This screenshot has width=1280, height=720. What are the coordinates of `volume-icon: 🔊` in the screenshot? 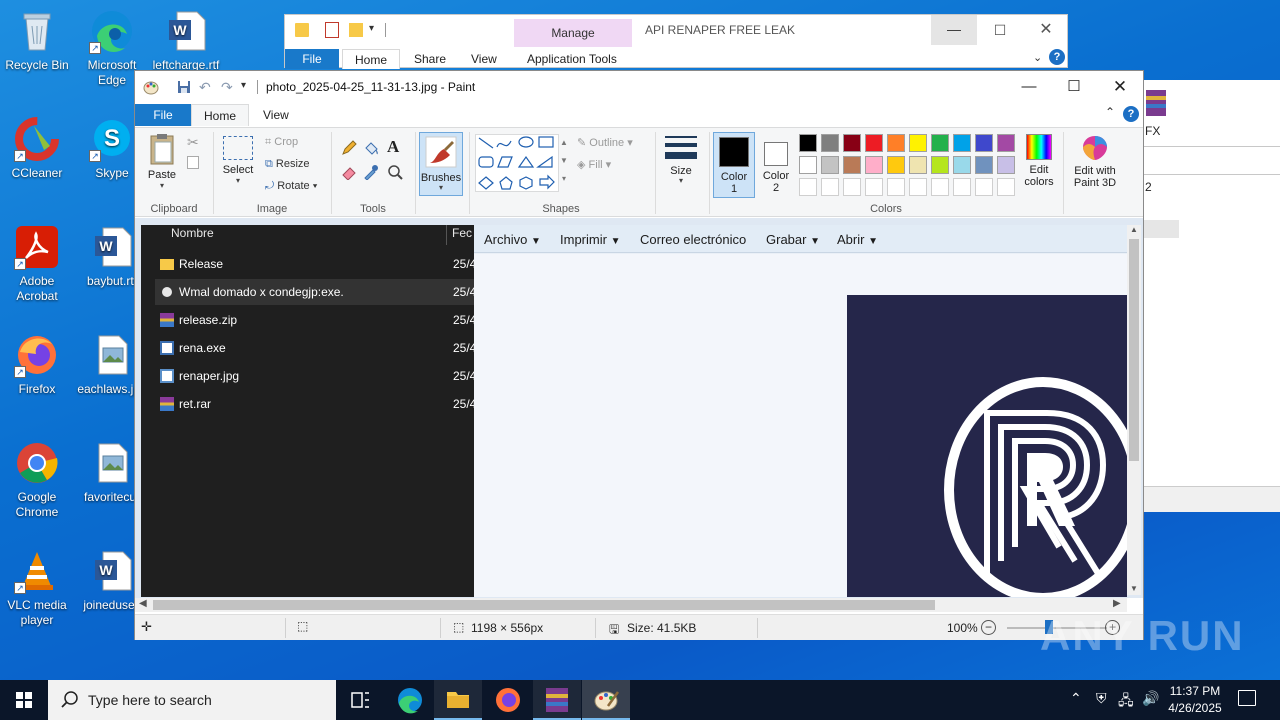 It's located at (1150, 698).